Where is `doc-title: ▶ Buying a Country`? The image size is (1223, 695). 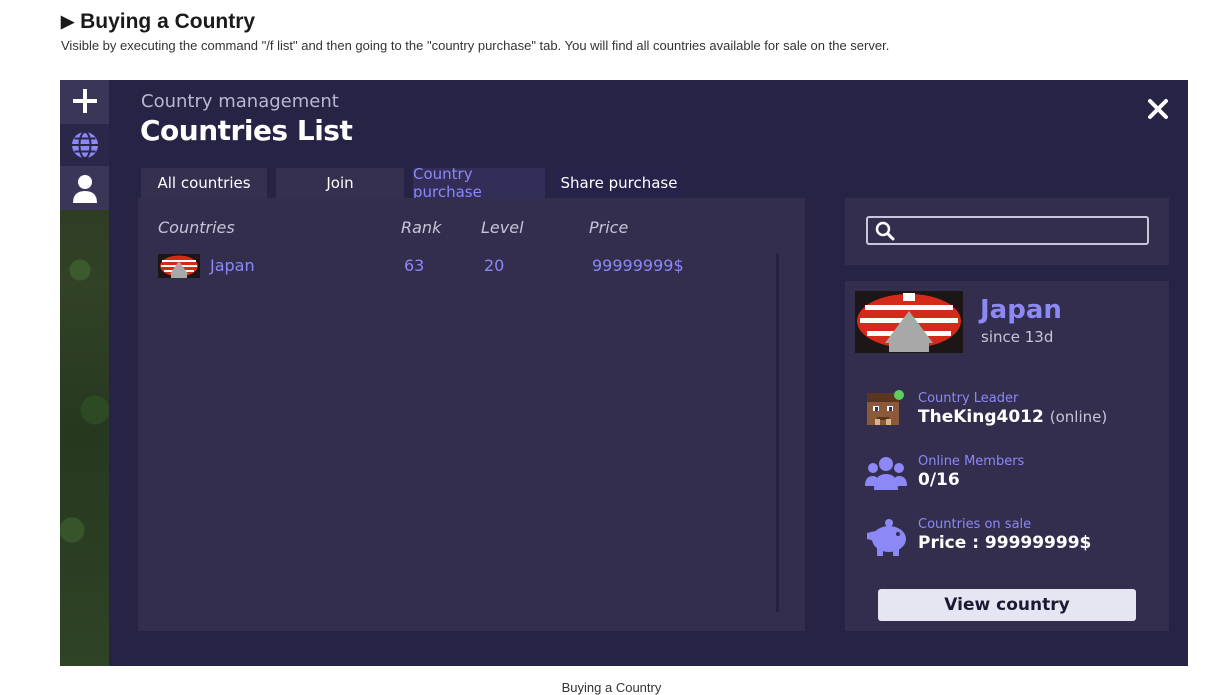 doc-title: ▶ Buying a Country is located at coordinates (158, 22).